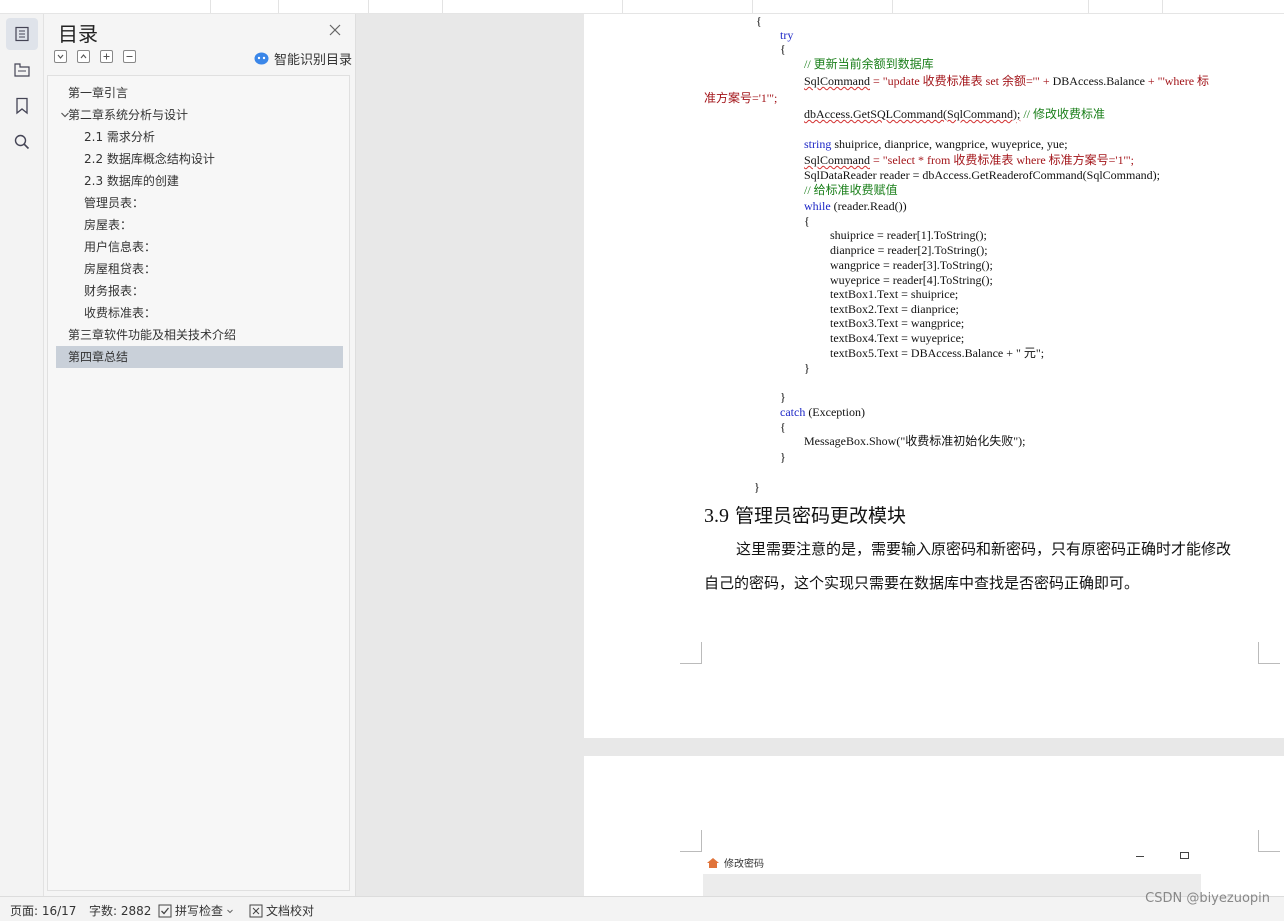 The height and width of the screenshot is (921, 1284). I want to click on toc-item: 用户信息表：, so click(199, 247).